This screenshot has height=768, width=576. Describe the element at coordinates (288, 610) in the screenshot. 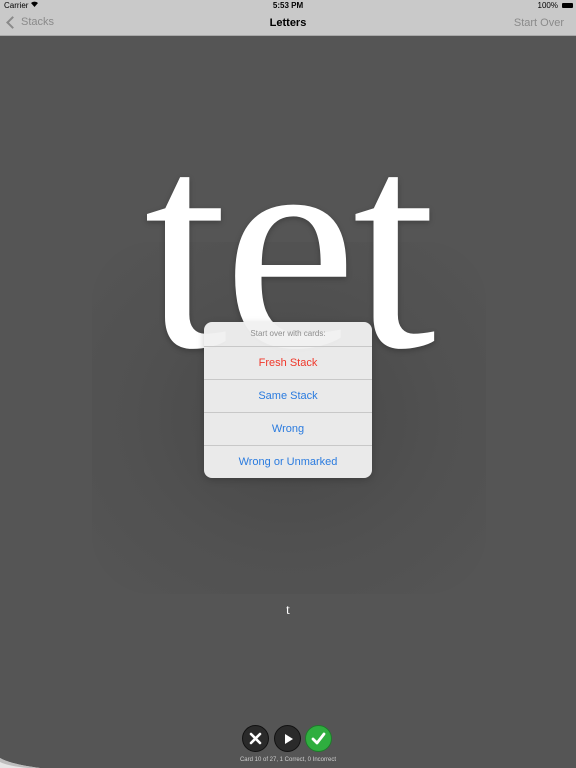

I see `flashcard-answer: t` at that location.